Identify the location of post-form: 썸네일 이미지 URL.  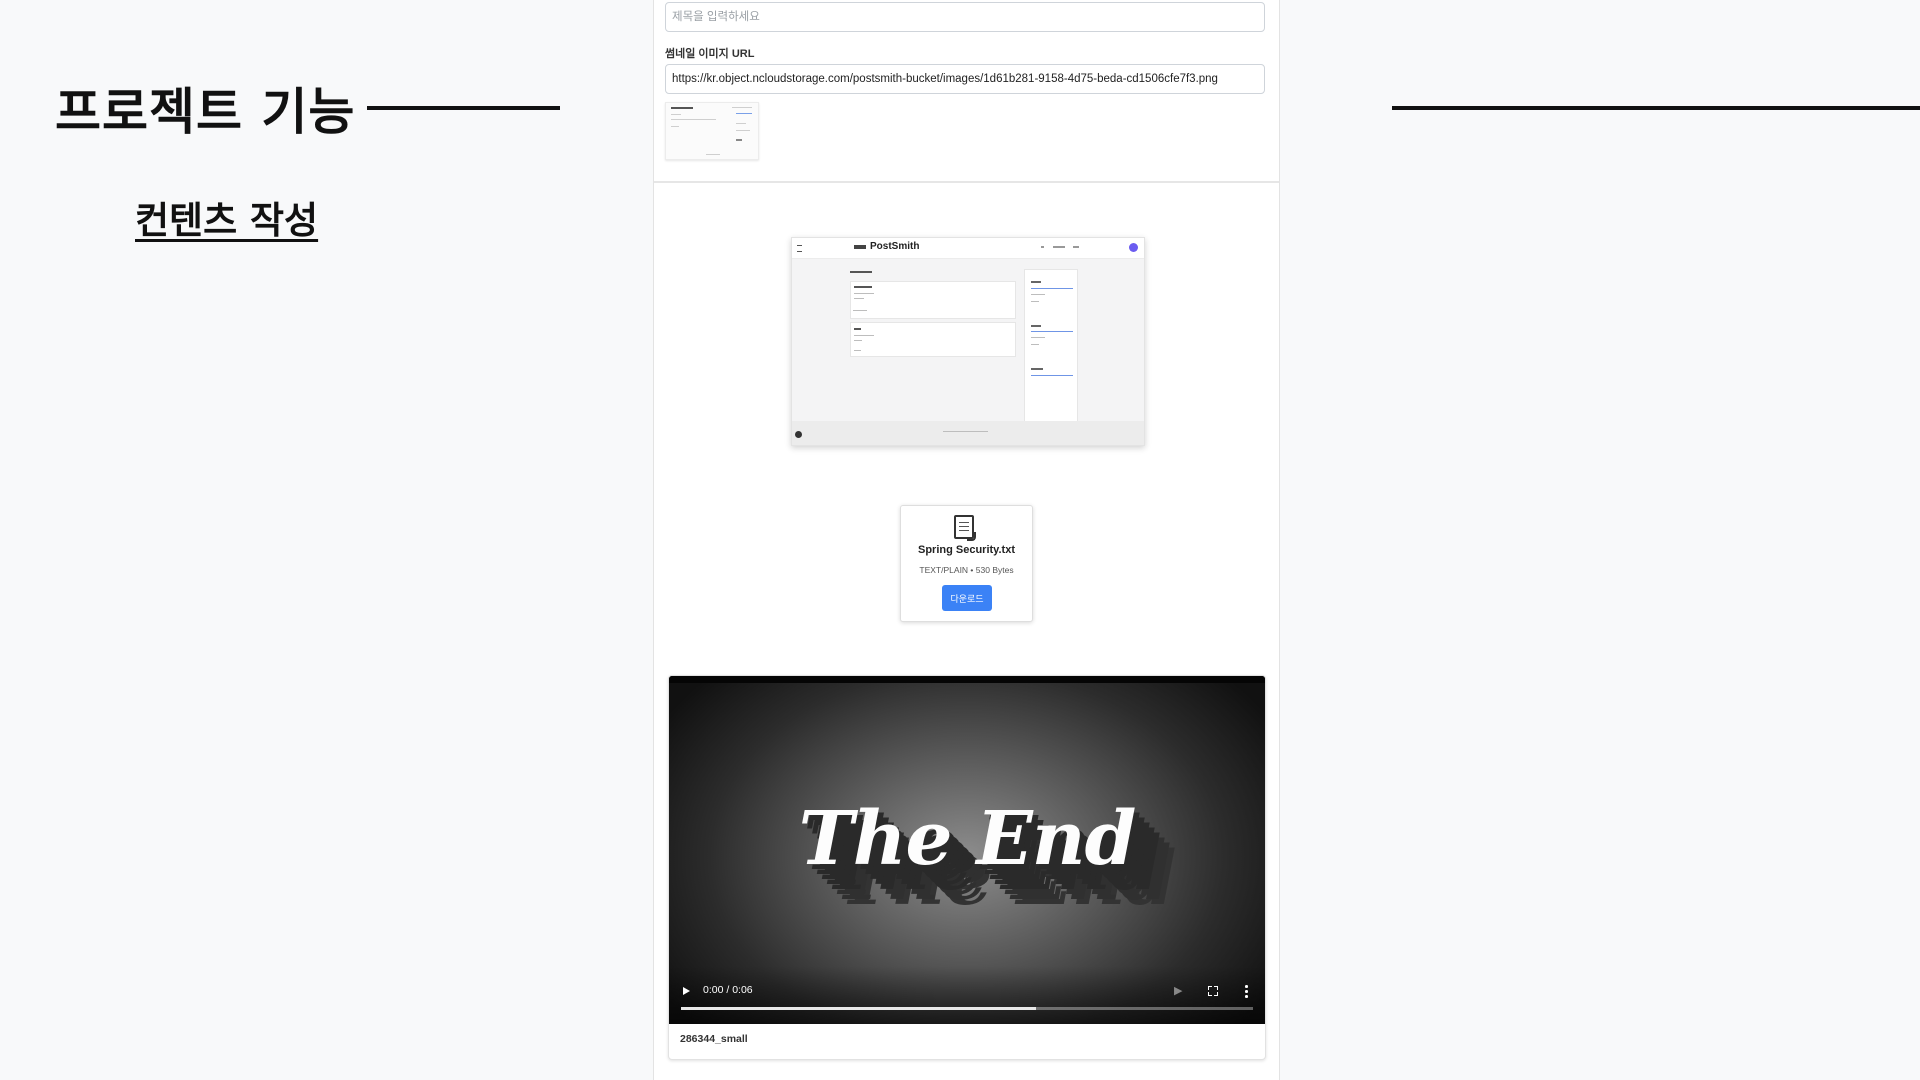
(966, 91).